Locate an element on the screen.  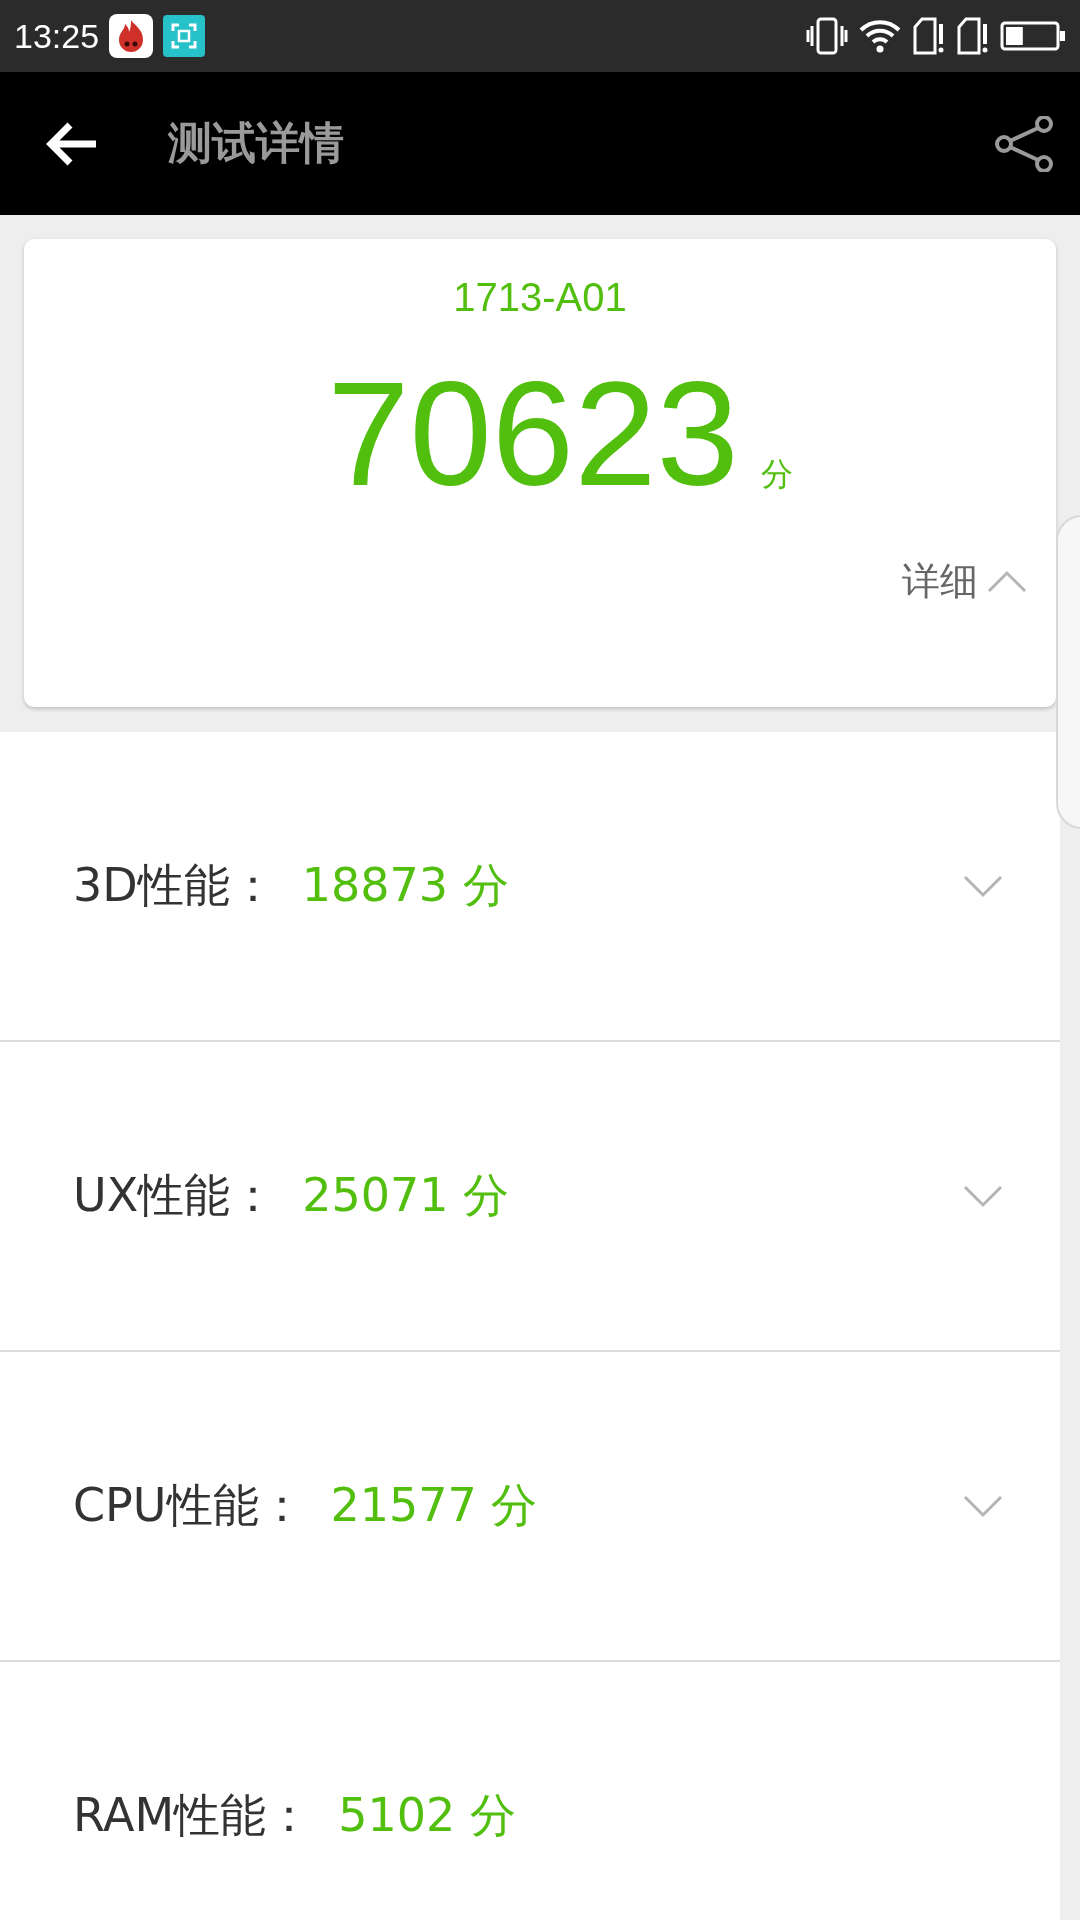
category-label: RAM性能： is located at coordinates (193, 1815).